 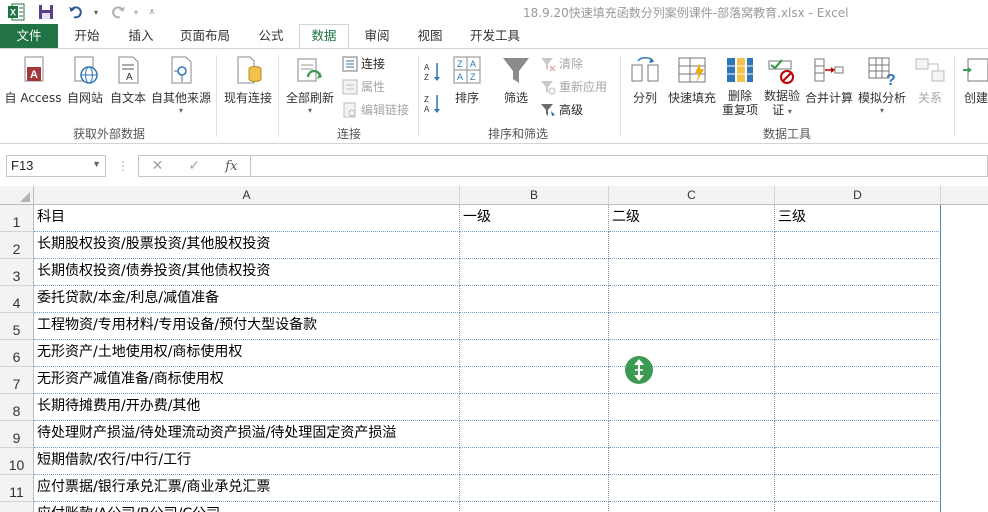 What do you see at coordinates (972, 80) in the screenshot?
I see `create-group-button: 创建` at bounding box center [972, 80].